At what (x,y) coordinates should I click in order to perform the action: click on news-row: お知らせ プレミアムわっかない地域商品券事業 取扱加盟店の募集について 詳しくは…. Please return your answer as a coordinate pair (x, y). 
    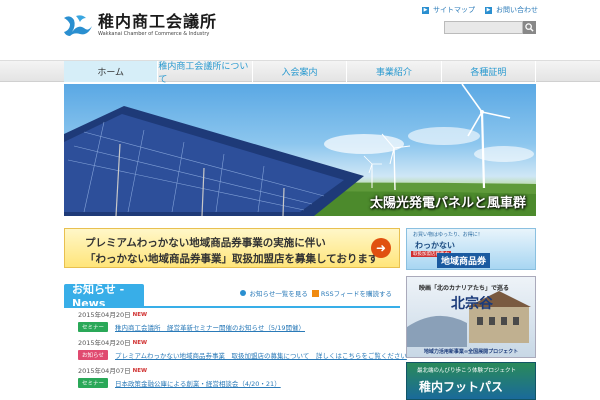
    Looking at the image, I should click on (242, 355).